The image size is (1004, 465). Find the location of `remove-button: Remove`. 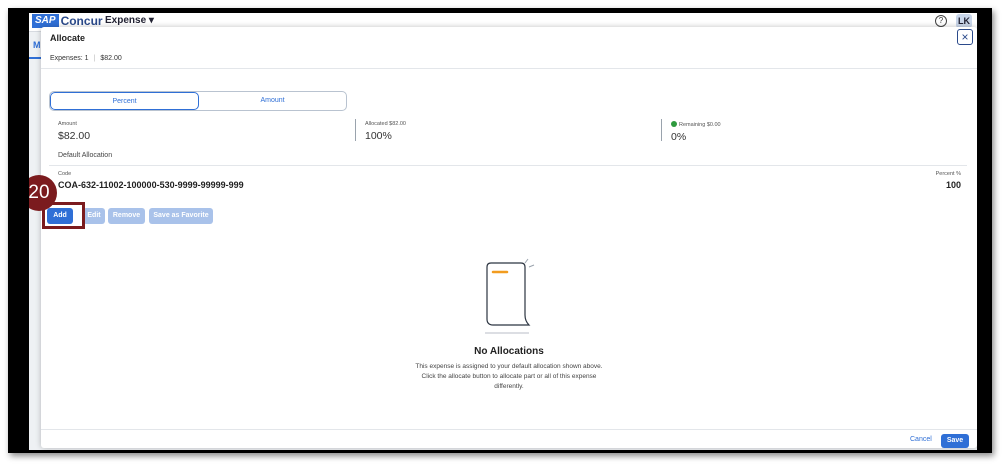

remove-button: Remove is located at coordinates (126, 216).